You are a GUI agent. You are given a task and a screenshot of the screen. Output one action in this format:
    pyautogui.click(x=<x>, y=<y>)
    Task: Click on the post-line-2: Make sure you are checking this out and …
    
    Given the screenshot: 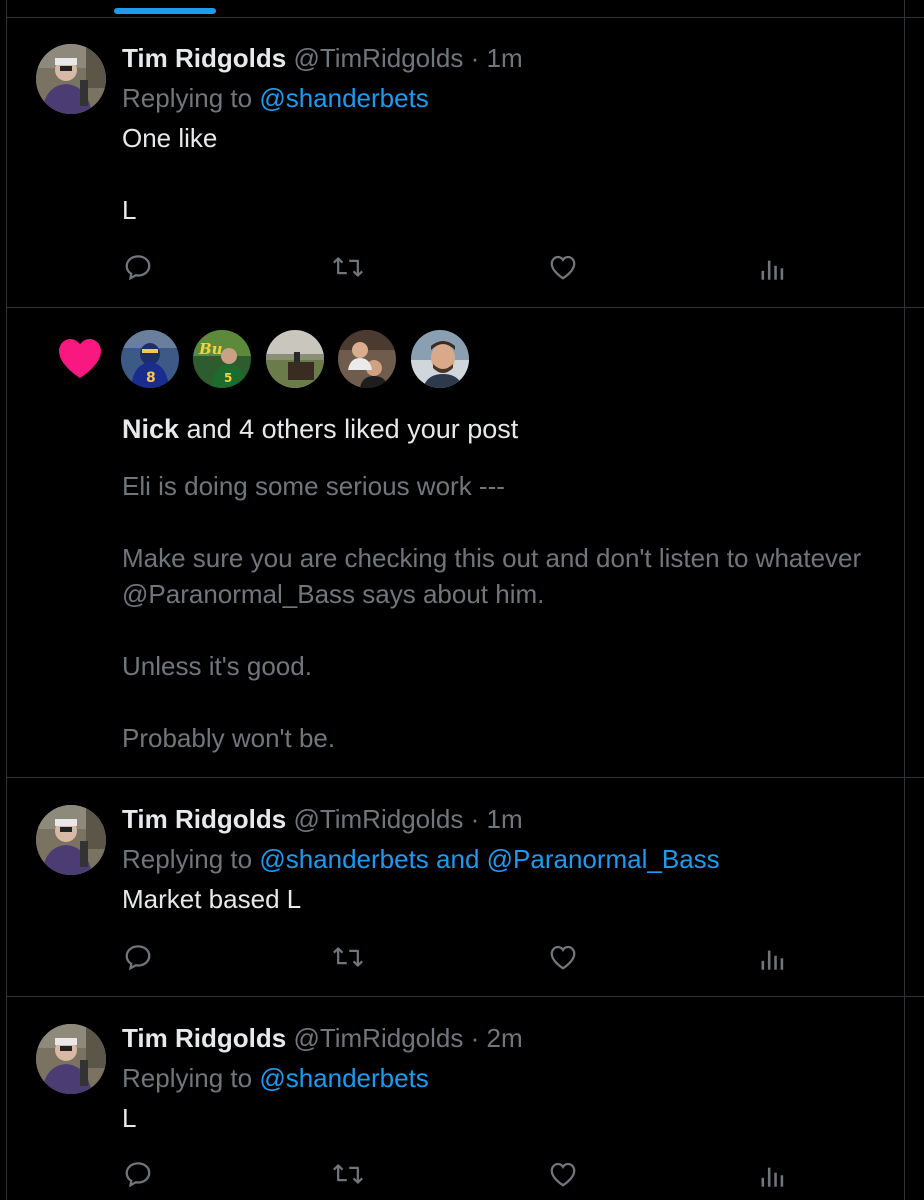 What is the action you would take?
    pyautogui.click(x=492, y=558)
    